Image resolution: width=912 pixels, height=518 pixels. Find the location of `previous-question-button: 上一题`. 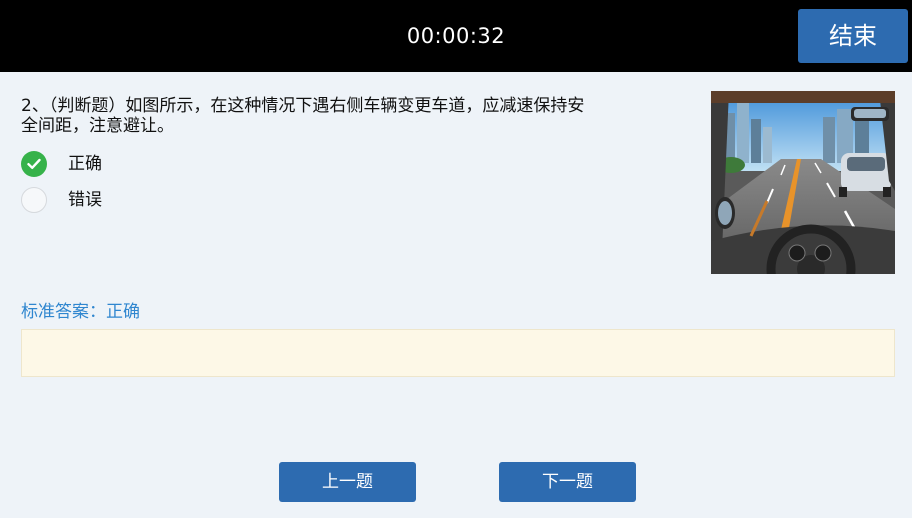

previous-question-button: 上一题 is located at coordinates (347, 482).